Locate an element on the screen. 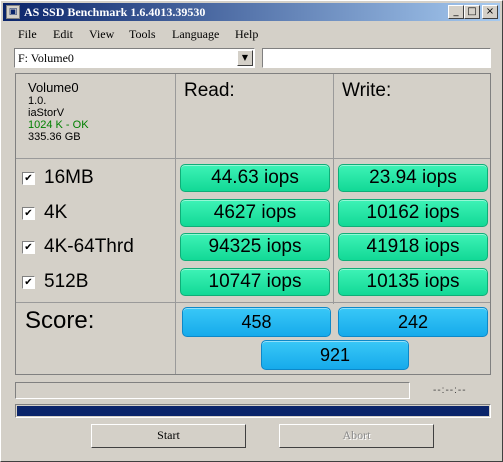  test-label-16mb: 16MB is located at coordinates (69, 177).